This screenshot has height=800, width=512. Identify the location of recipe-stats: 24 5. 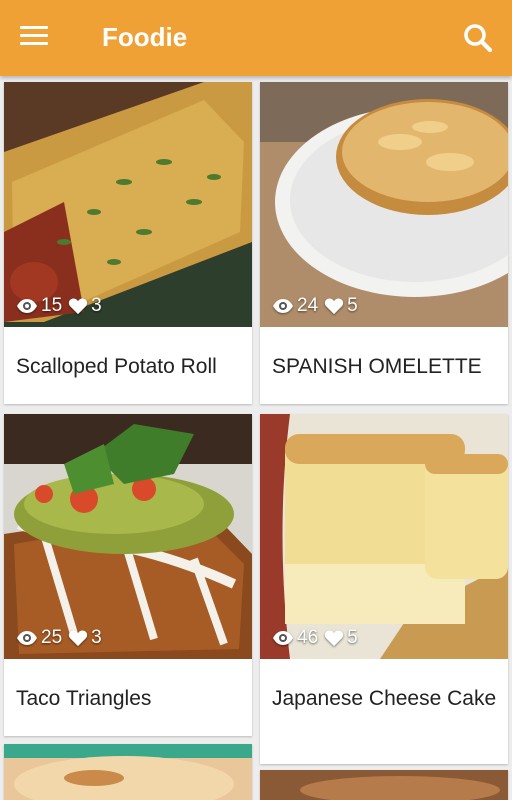
(318, 306).